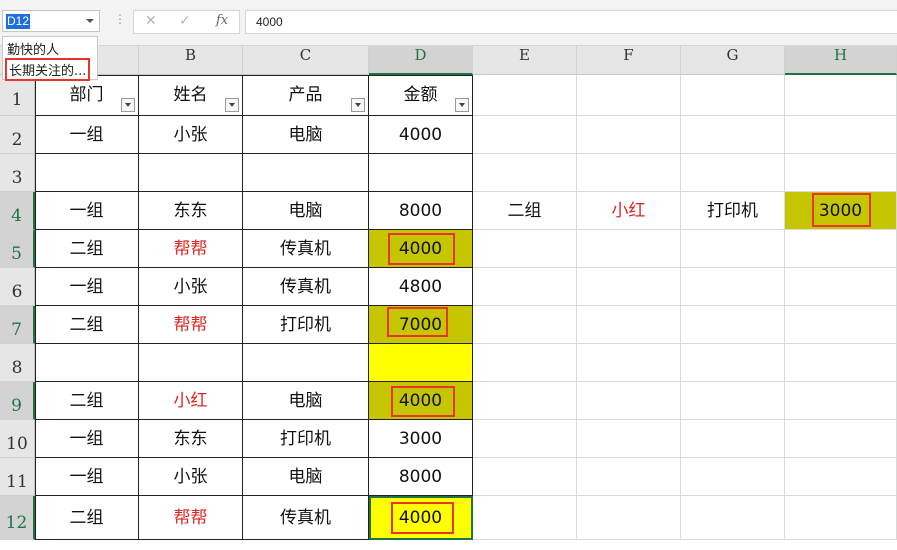 This screenshot has height=550, width=897. I want to click on cell-b4: 东东, so click(191, 211).